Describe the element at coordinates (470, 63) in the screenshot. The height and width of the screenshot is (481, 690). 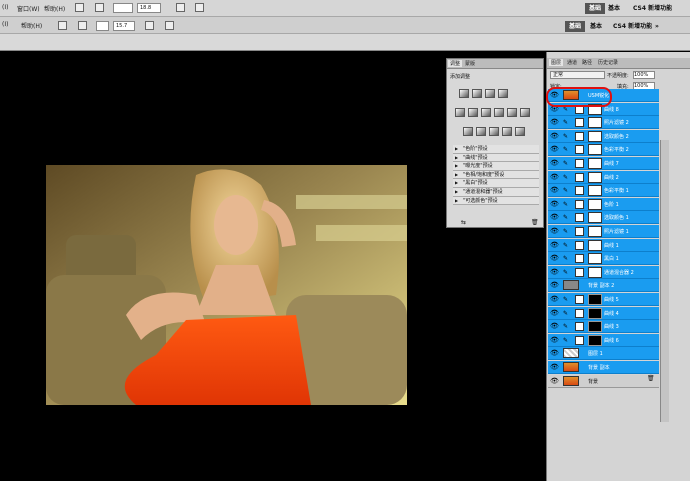
I see `tab-masks: 蒙版` at that location.